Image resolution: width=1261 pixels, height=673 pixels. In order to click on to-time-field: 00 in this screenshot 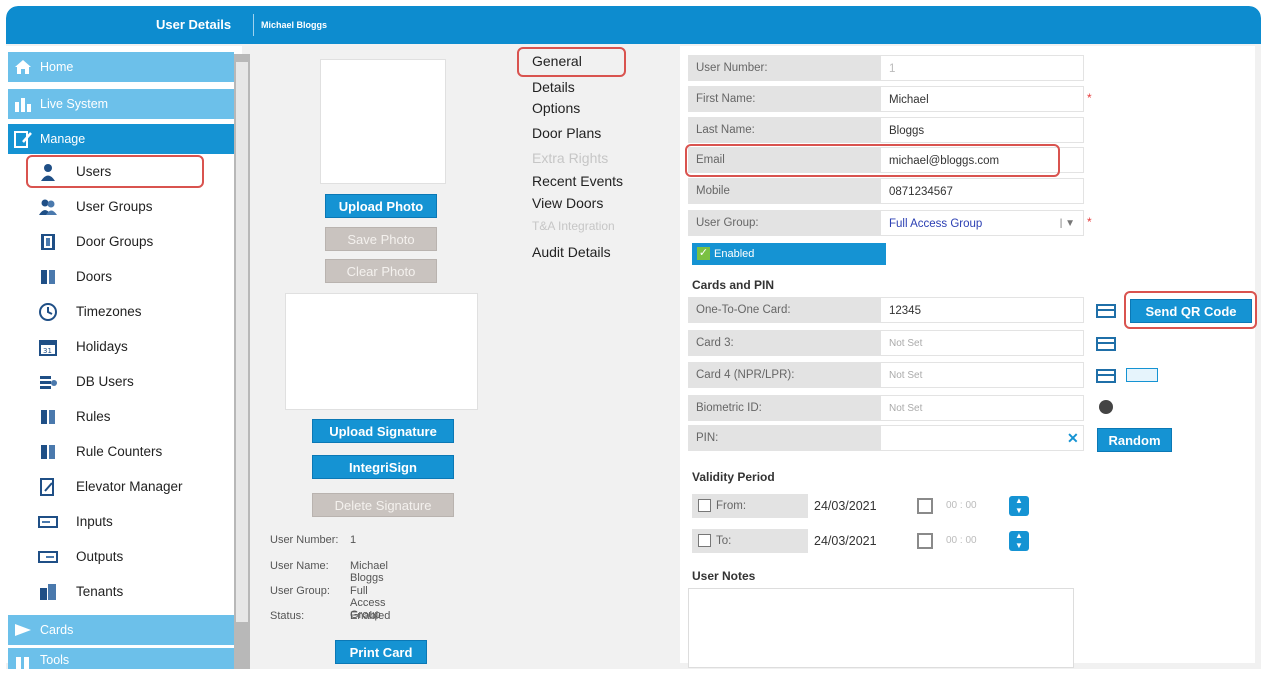, I will do `click(973, 541)`.